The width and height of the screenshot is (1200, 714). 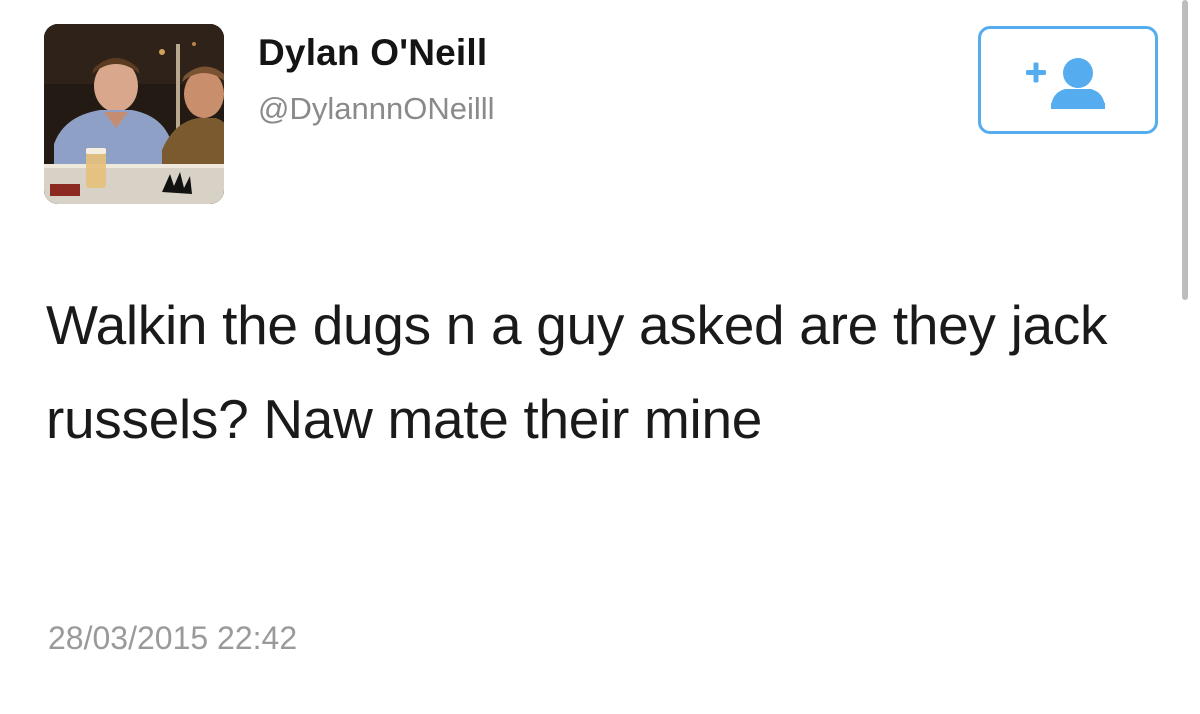 I want to click on avatar-photo, so click(x=134, y=114).